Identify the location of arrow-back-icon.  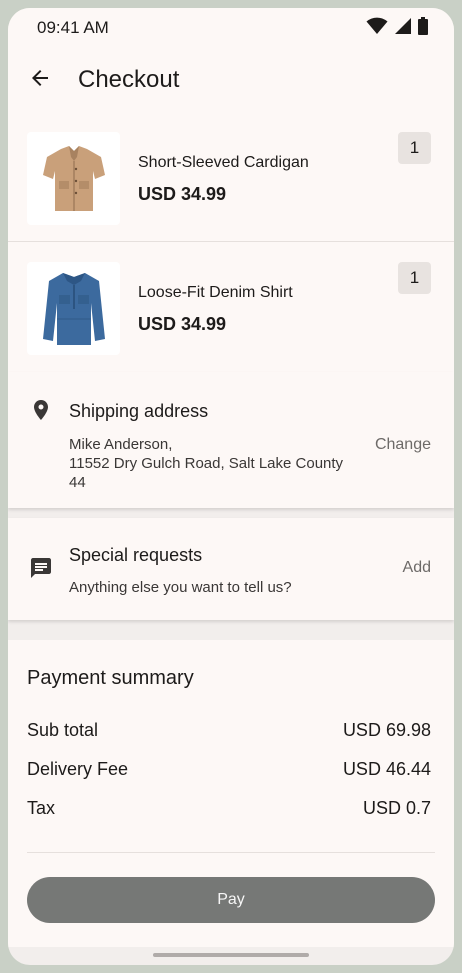
(40, 80).